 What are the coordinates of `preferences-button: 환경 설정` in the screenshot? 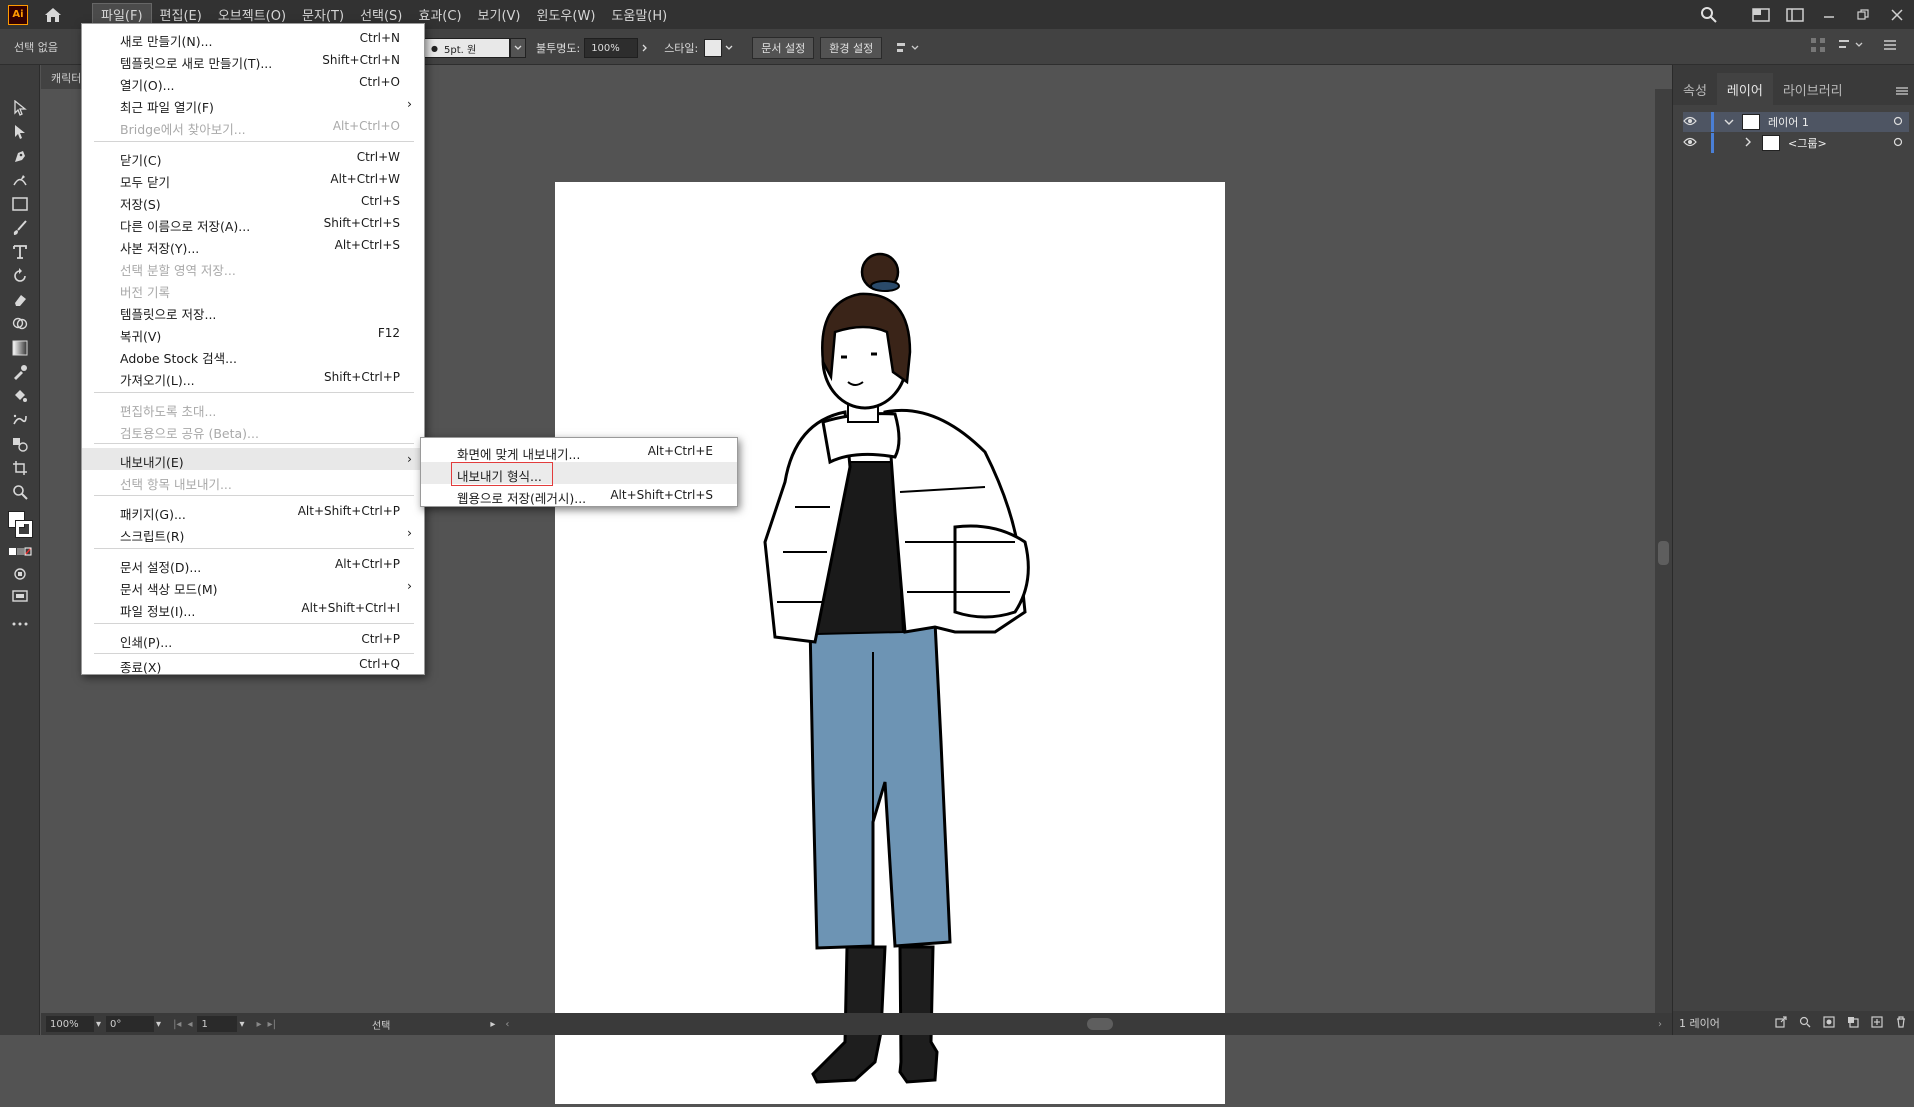 It's located at (851, 48).